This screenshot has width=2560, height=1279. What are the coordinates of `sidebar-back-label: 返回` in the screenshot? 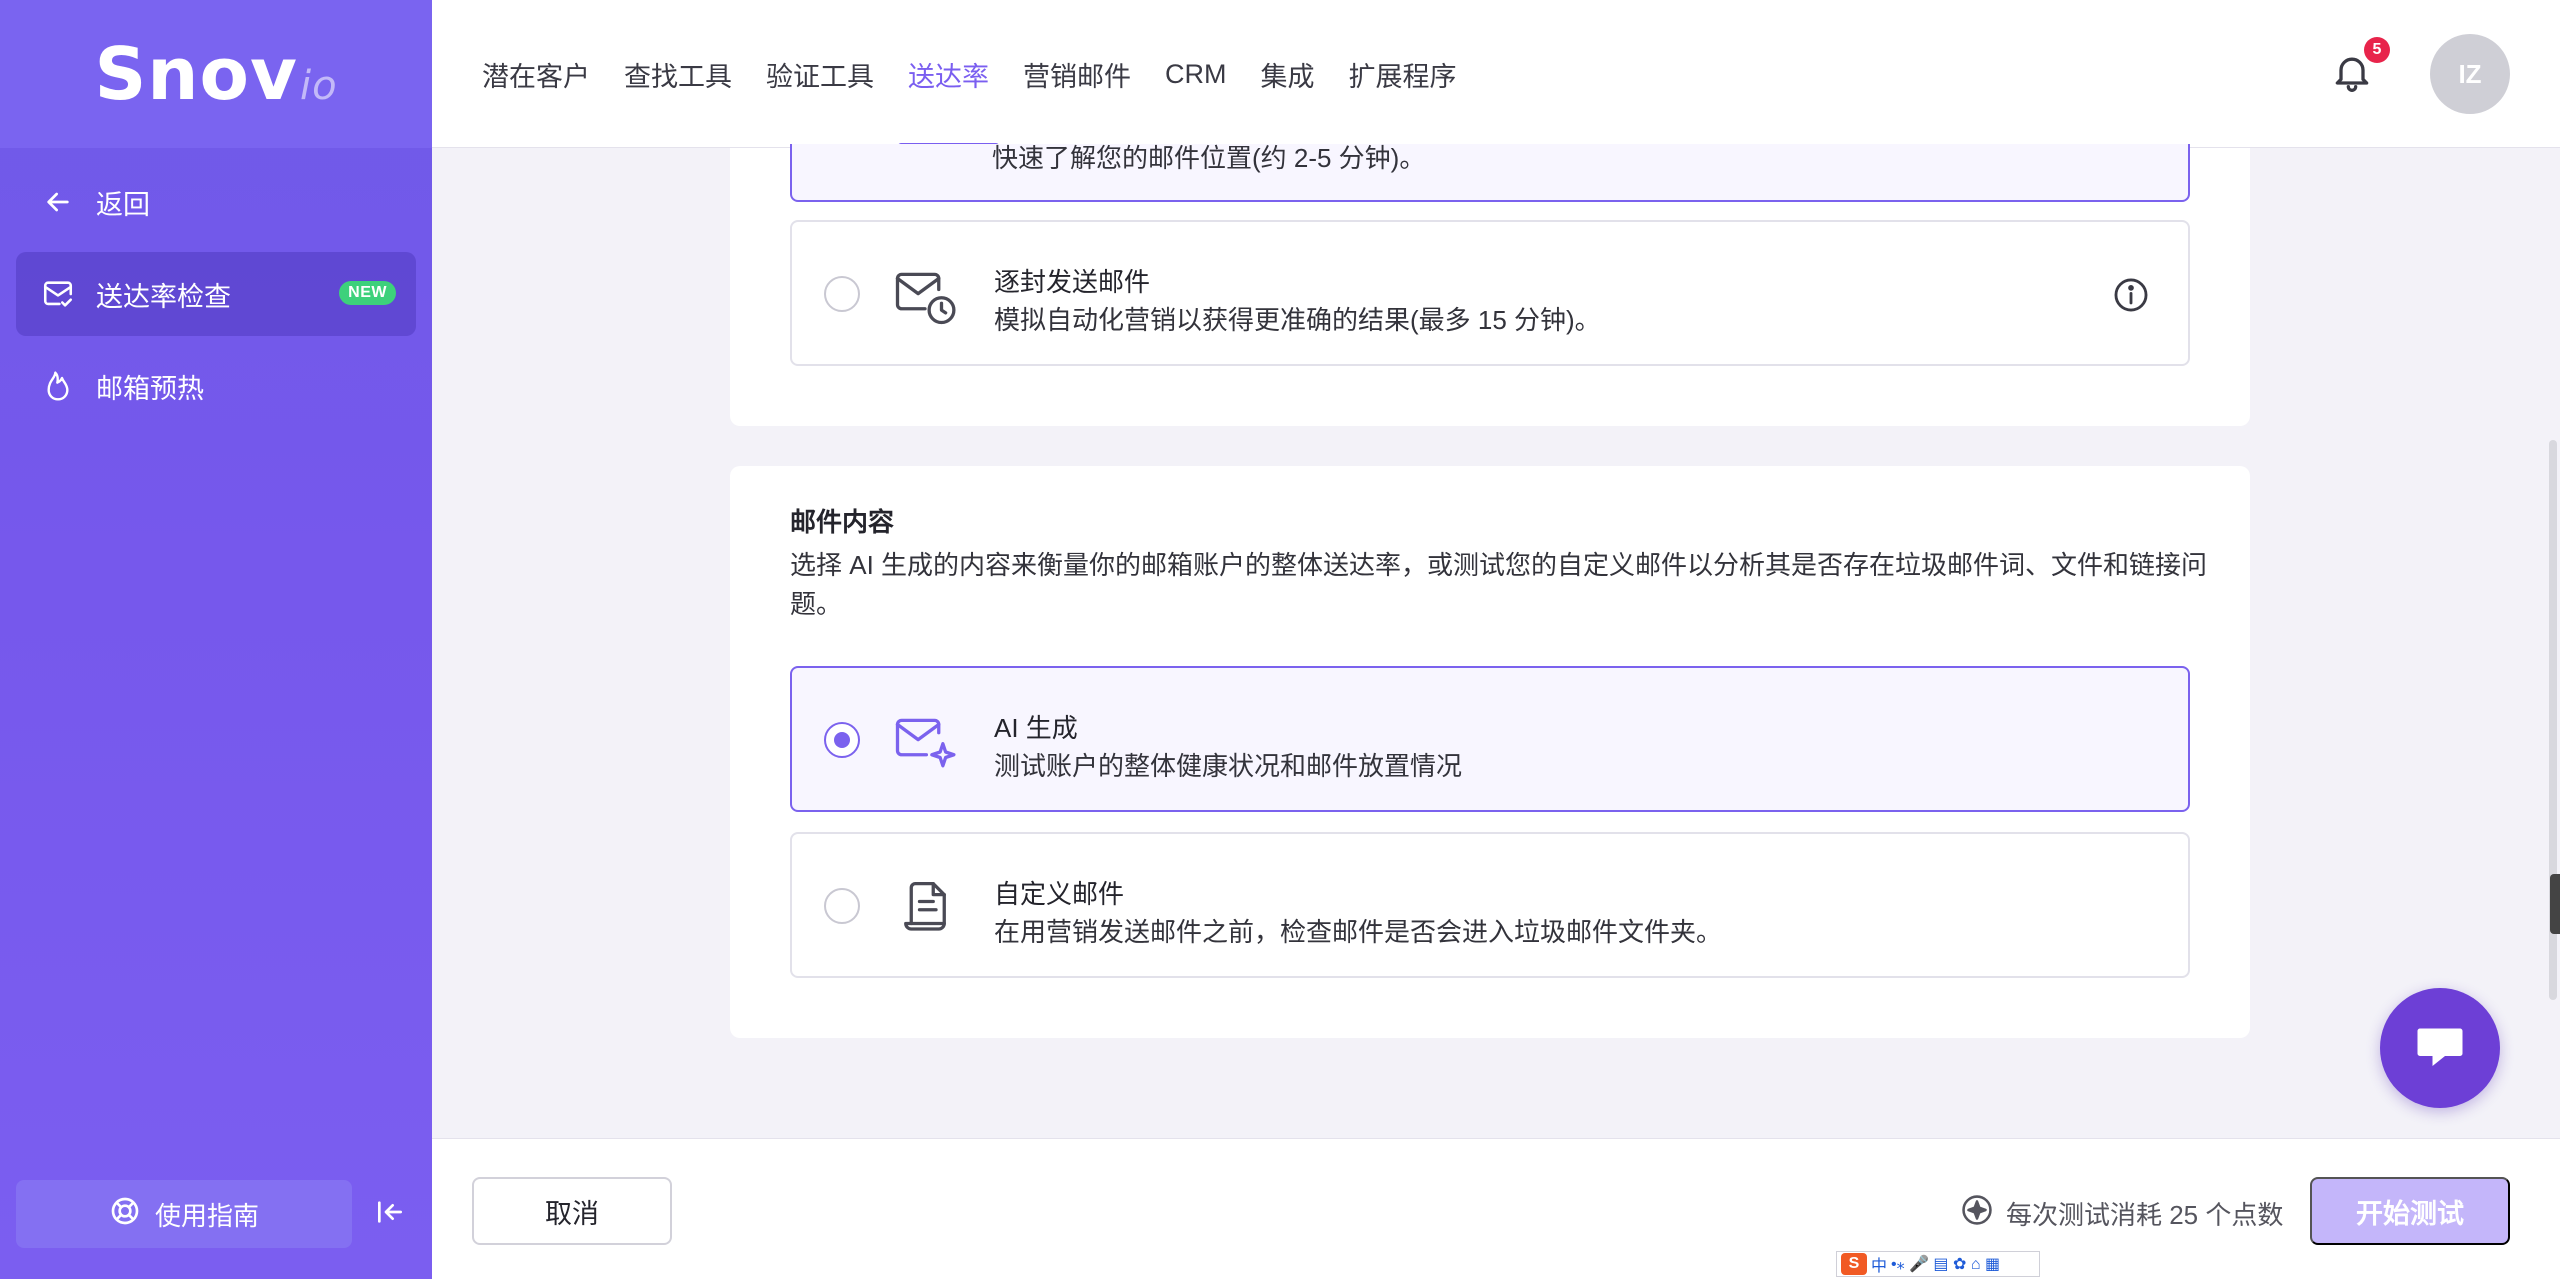 It's located at (123, 204).